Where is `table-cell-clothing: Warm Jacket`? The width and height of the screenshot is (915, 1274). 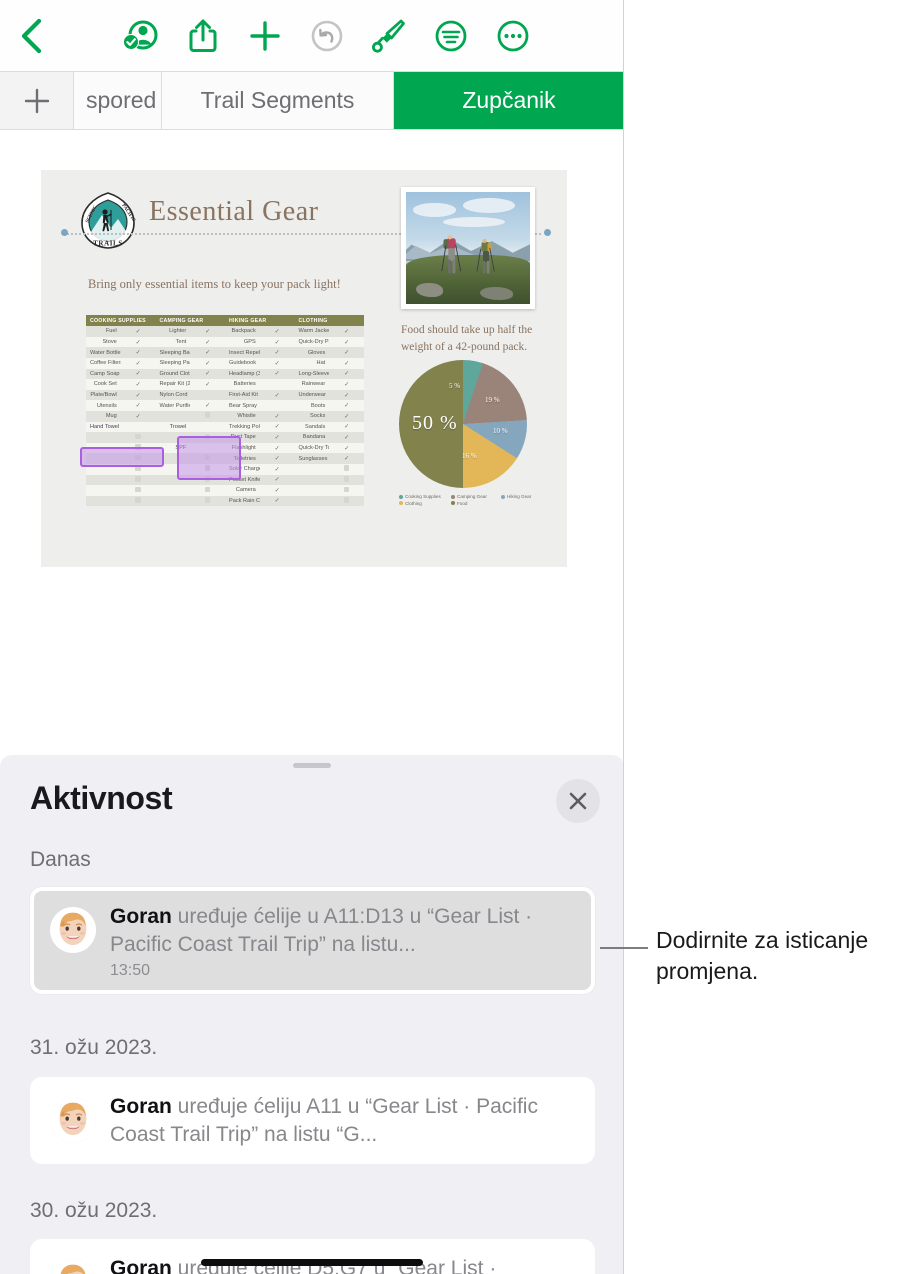
table-cell-clothing: Warm Jacket is located at coordinates (312, 331).